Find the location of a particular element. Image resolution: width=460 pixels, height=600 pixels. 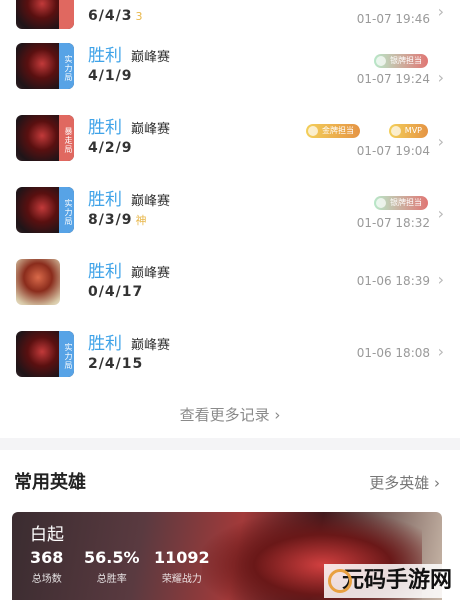

match-time: 01-06 18:39 is located at coordinates (393, 281).